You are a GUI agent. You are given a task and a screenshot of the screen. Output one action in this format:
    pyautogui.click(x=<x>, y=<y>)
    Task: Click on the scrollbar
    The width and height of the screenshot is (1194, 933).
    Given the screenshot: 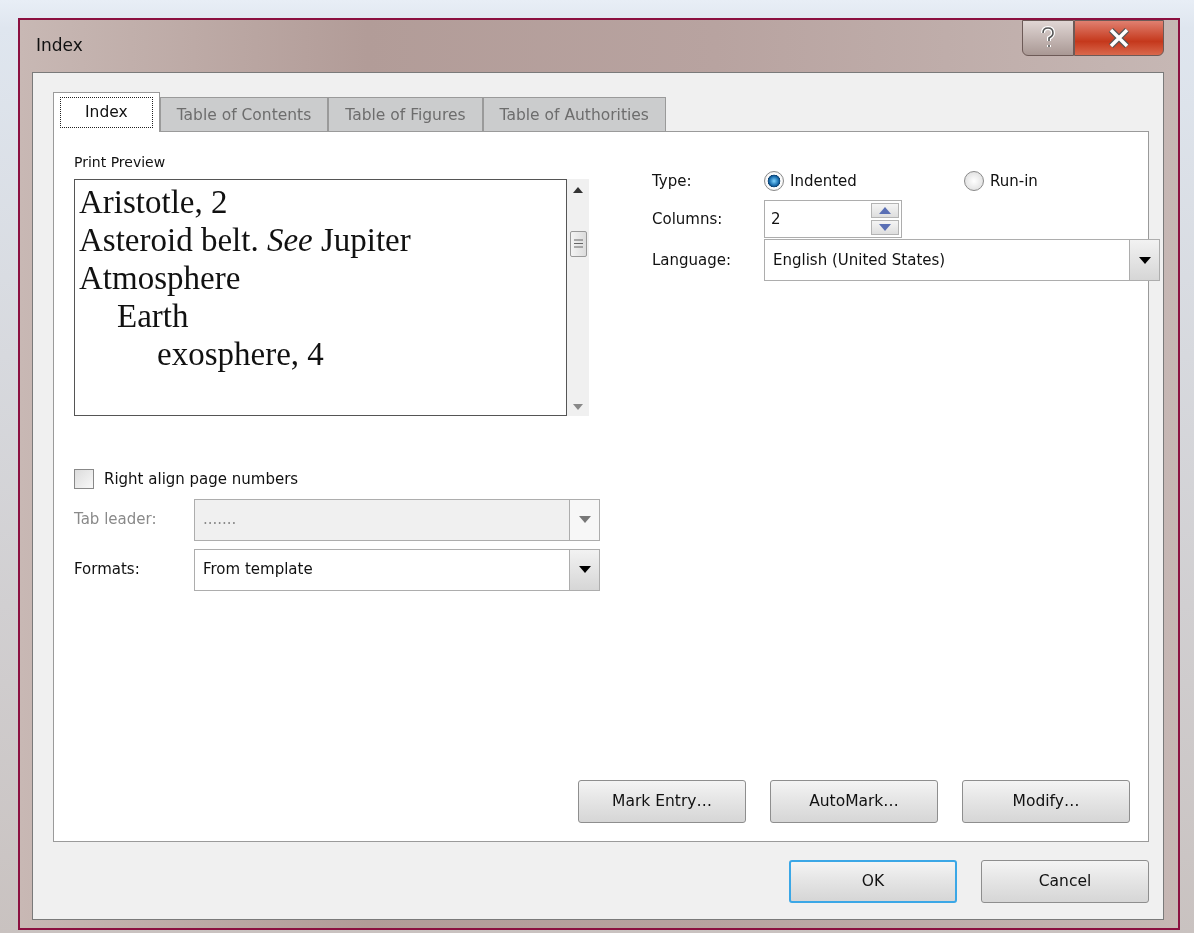 What is the action you would take?
    pyautogui.click(x=578, y=297)
    